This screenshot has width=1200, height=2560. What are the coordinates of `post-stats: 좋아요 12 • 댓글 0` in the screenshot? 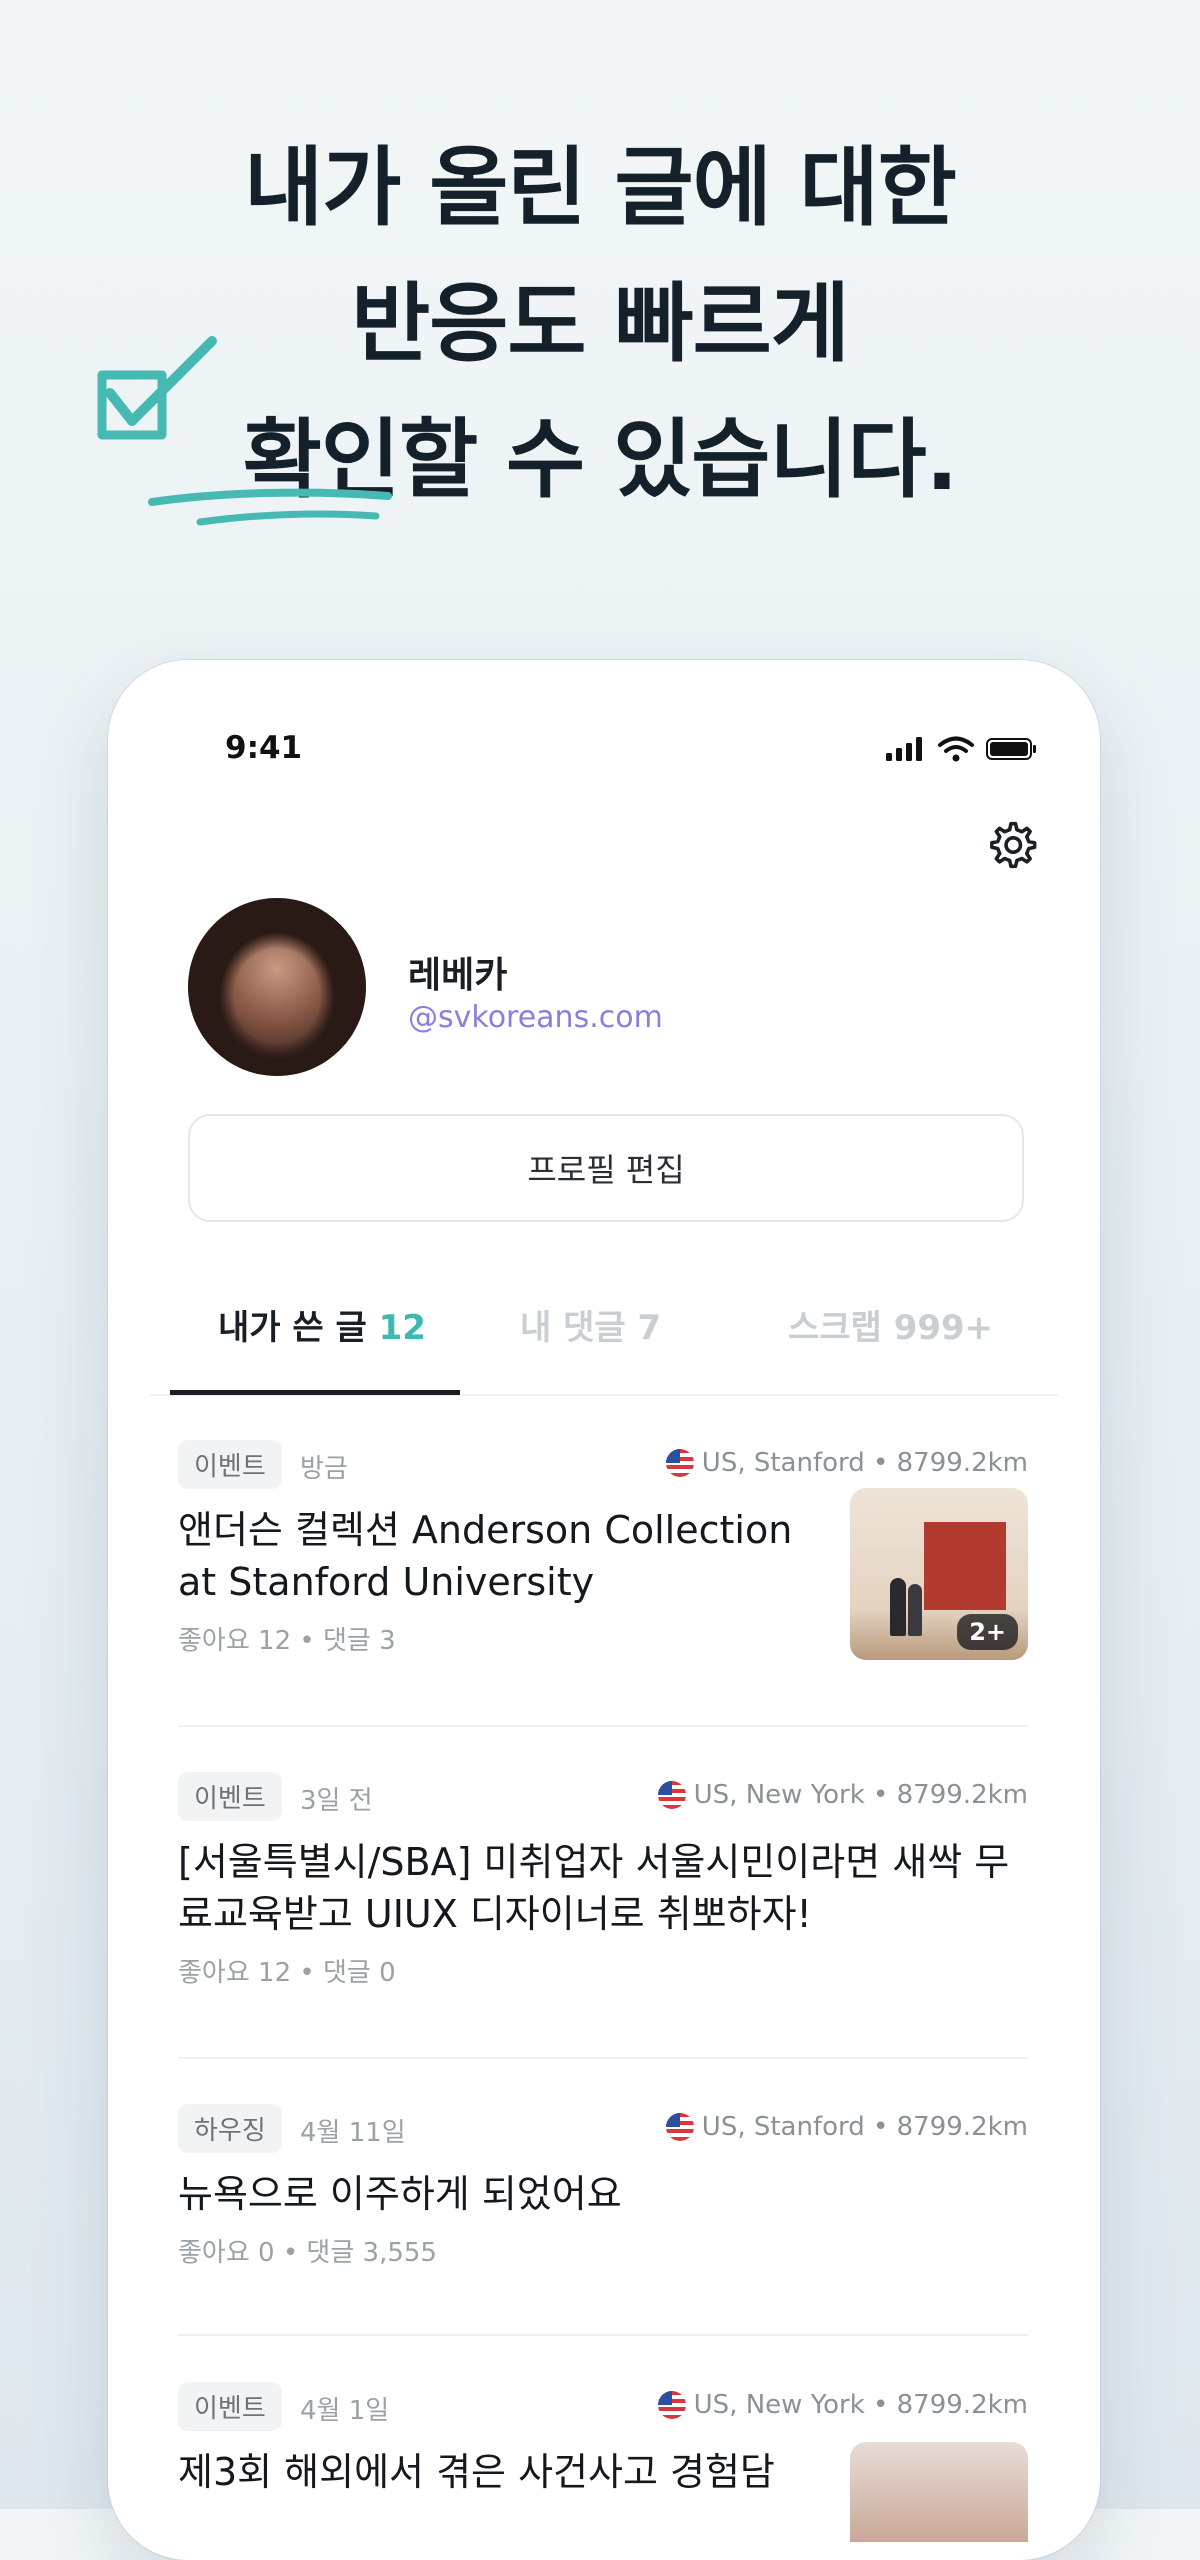 It's located at (287, 1973).